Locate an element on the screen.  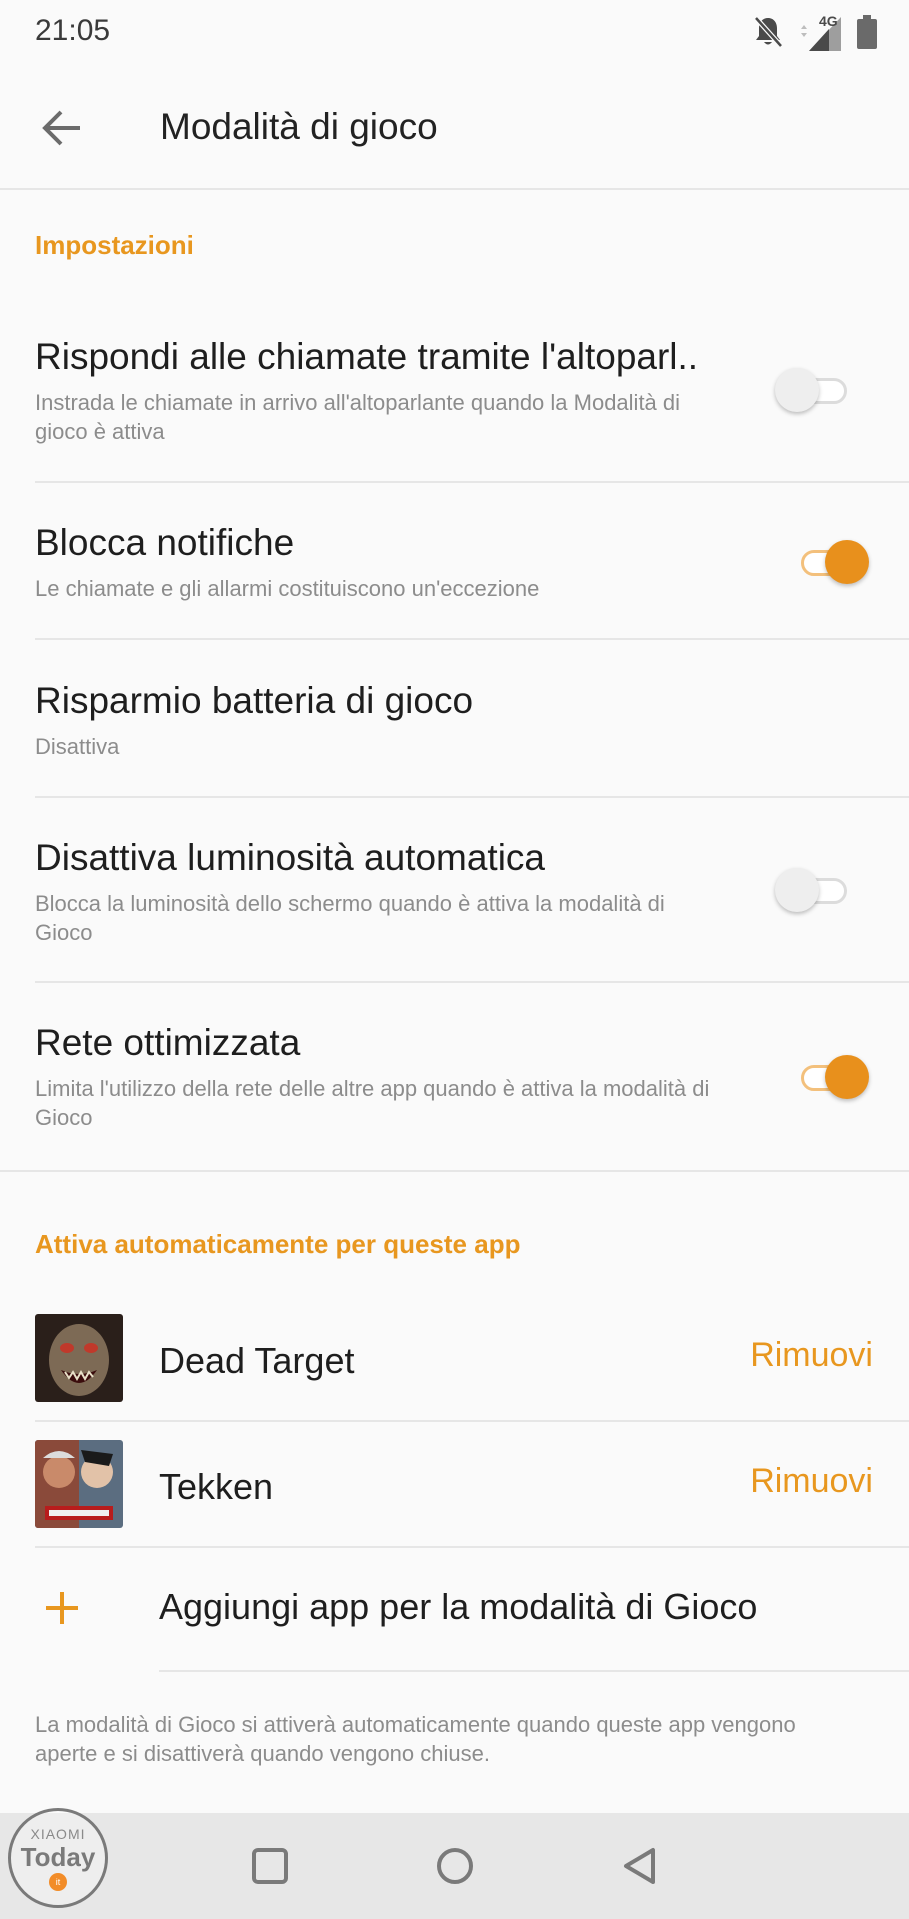
signal-icon: 4G is located at coordinates (820, 33).